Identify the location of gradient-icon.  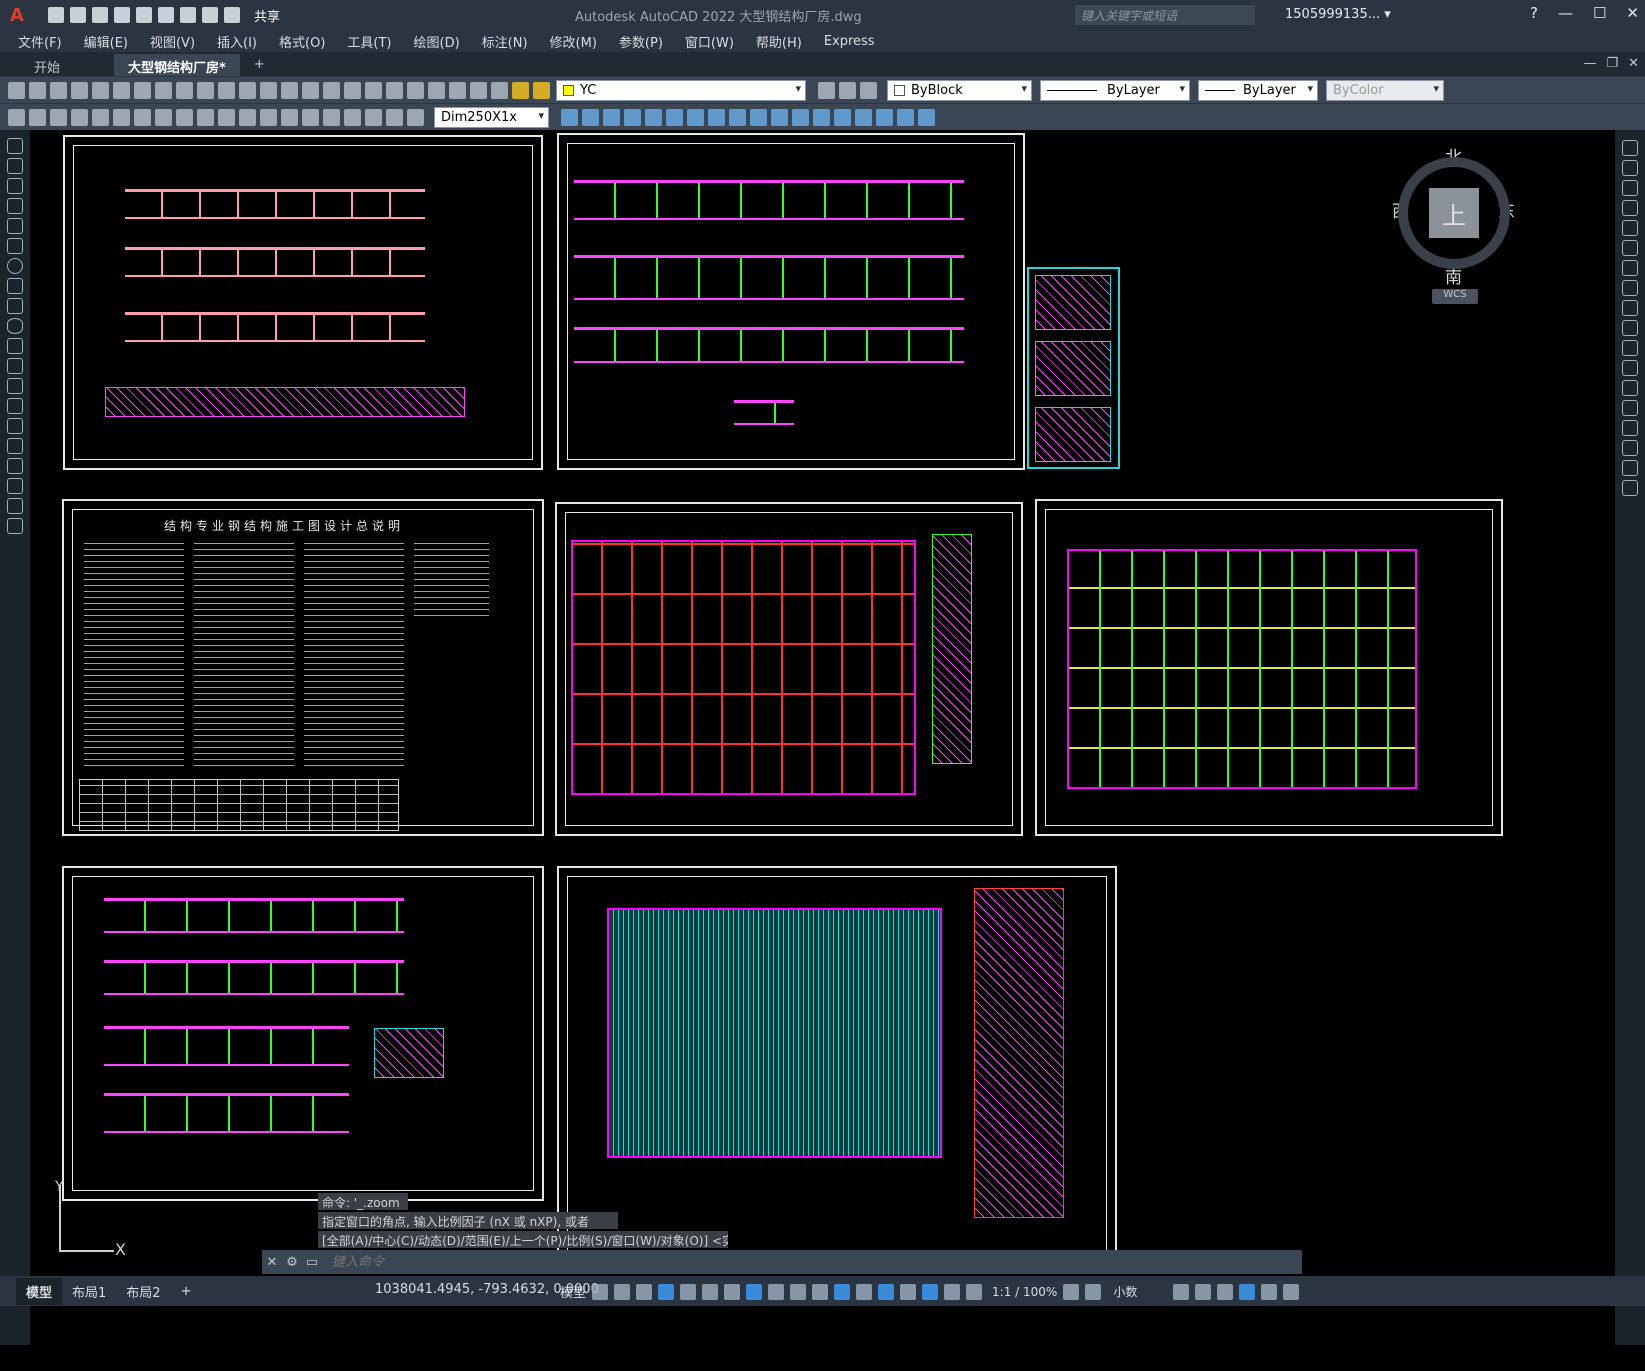
(15, 446).